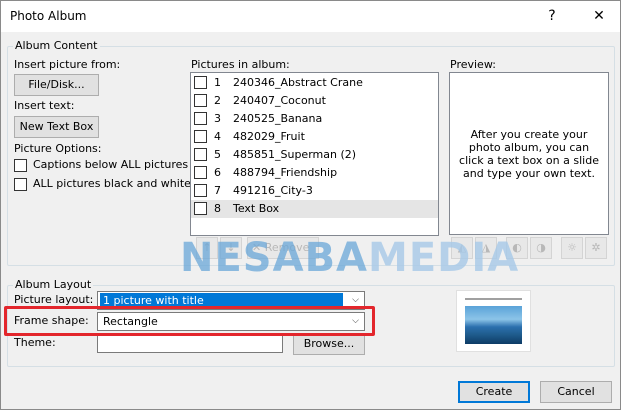 The height and width of the screenshot is (410, 621). I want to click on cancel-button: Cancel, so click(576, 392).